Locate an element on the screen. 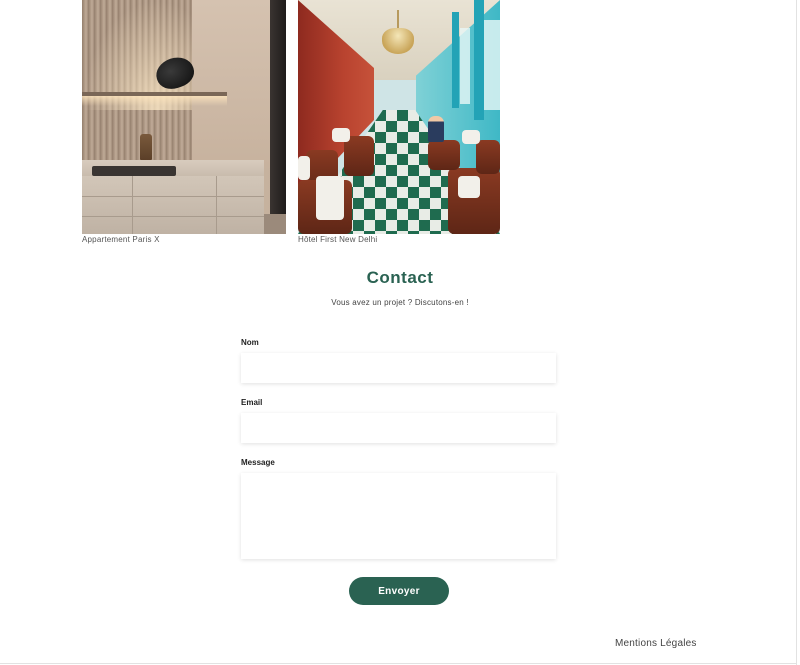 The width and height of the screenshot is (800, 665). page-right-border is located at coordinates (796, 332).